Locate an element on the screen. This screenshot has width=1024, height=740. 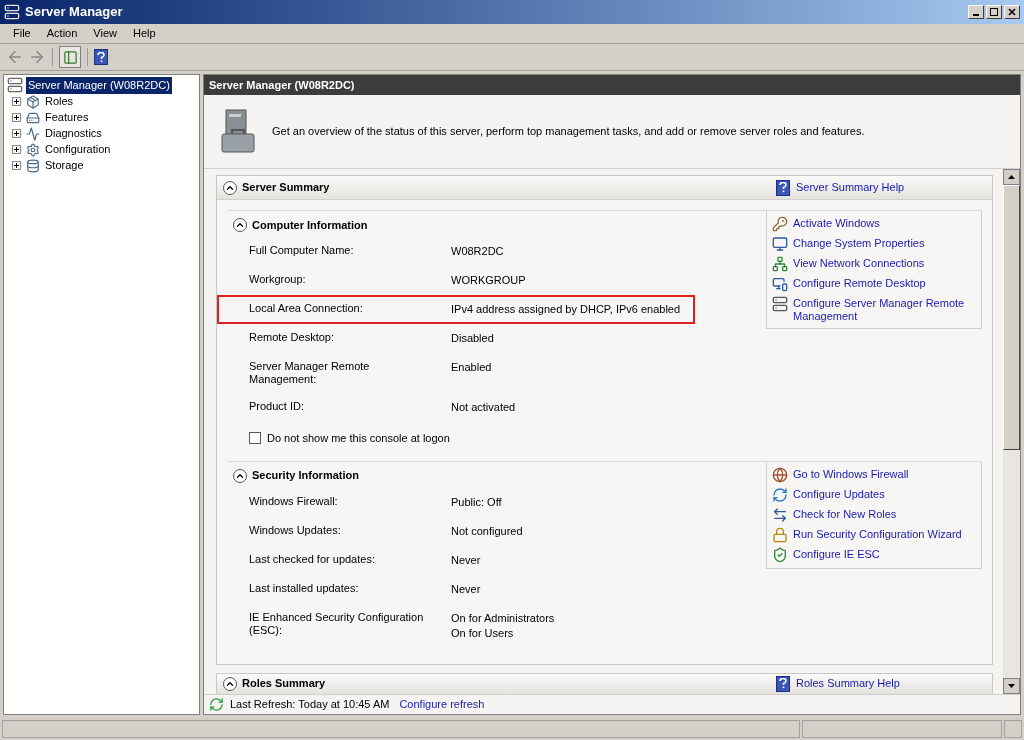
field-label: Last installed updates: is located at coordinates (304, 588).